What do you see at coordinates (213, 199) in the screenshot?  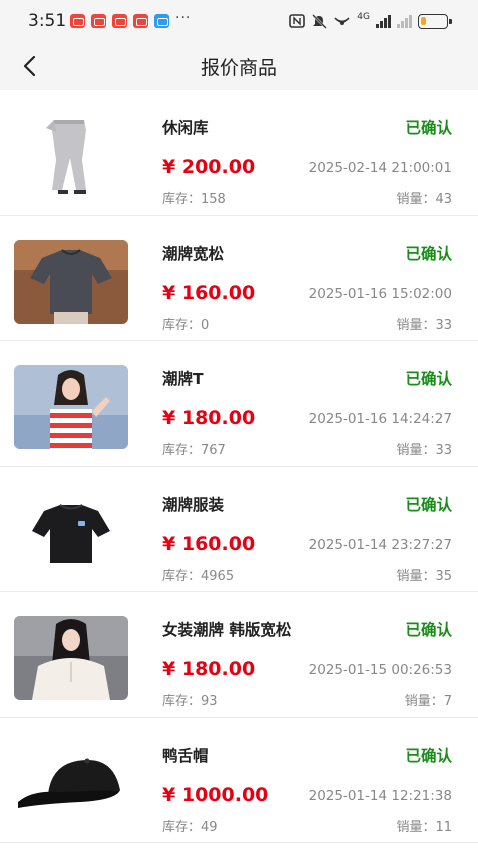 I see `stock-value: 158` at bounding box center [213, 199].